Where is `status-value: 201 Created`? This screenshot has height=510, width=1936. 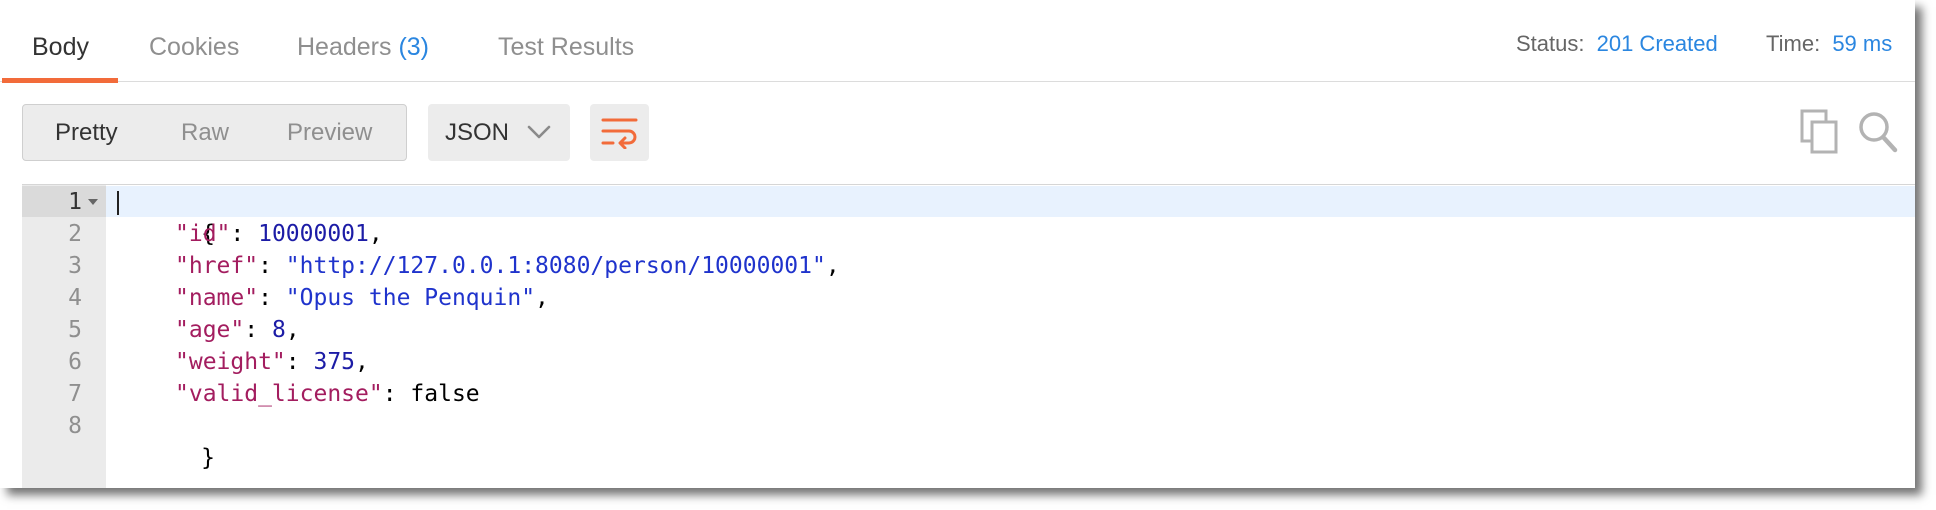
status-value: 201 Created is located at coordinates (1657, 43).